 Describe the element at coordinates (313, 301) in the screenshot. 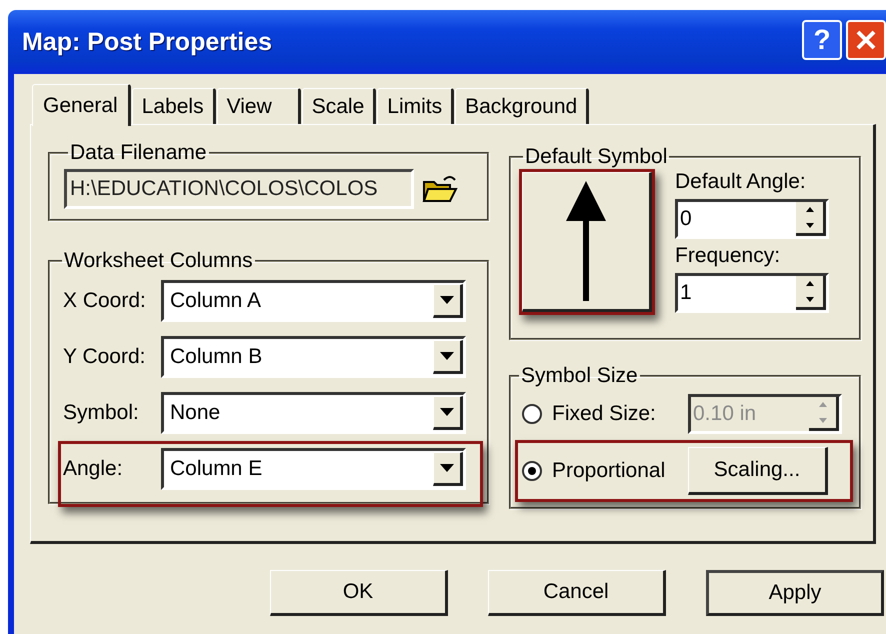

I see `dropdown: Column A` at that location.